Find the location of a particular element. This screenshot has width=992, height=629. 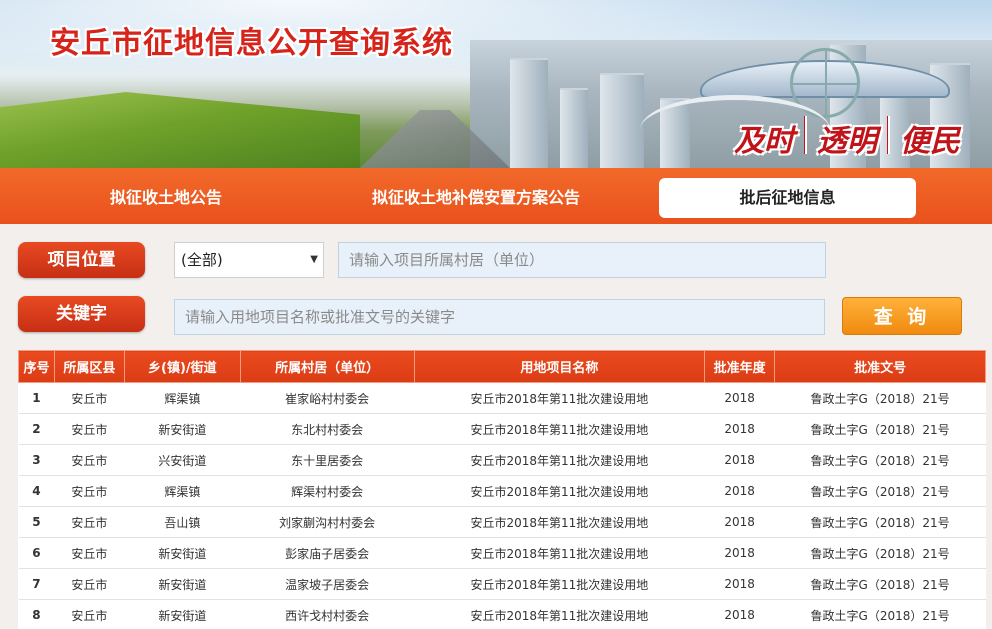

header-approval-number: 批准文号 is located at coordinates (880, 366).